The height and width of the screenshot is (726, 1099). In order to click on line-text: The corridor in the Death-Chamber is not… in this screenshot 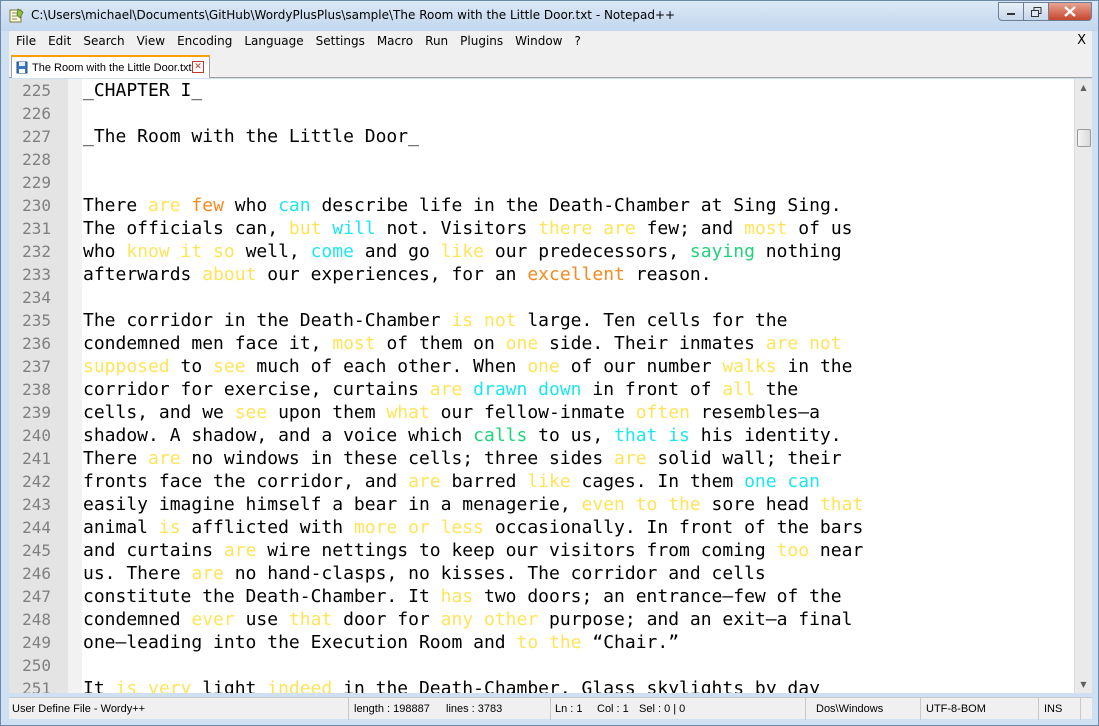, I will do `click(435, 320)`.